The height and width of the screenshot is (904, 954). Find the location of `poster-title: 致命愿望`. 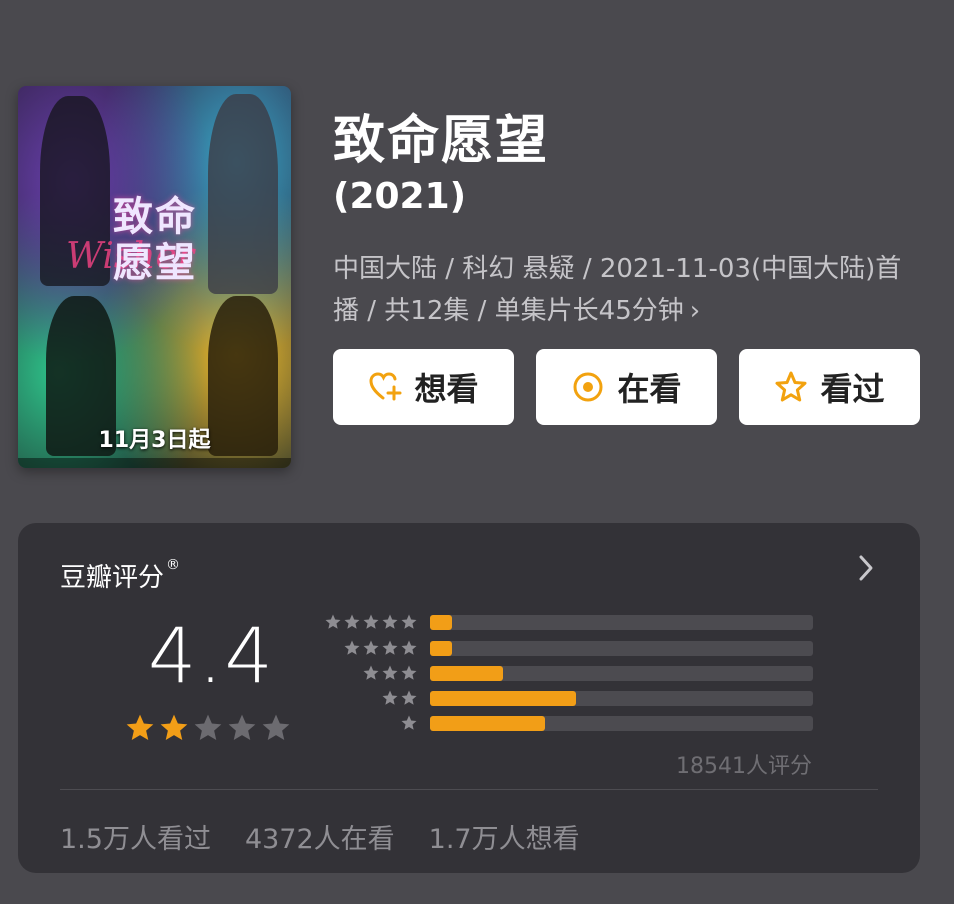

poster-title: 致命愿望 is located at coordinates (155, 239).